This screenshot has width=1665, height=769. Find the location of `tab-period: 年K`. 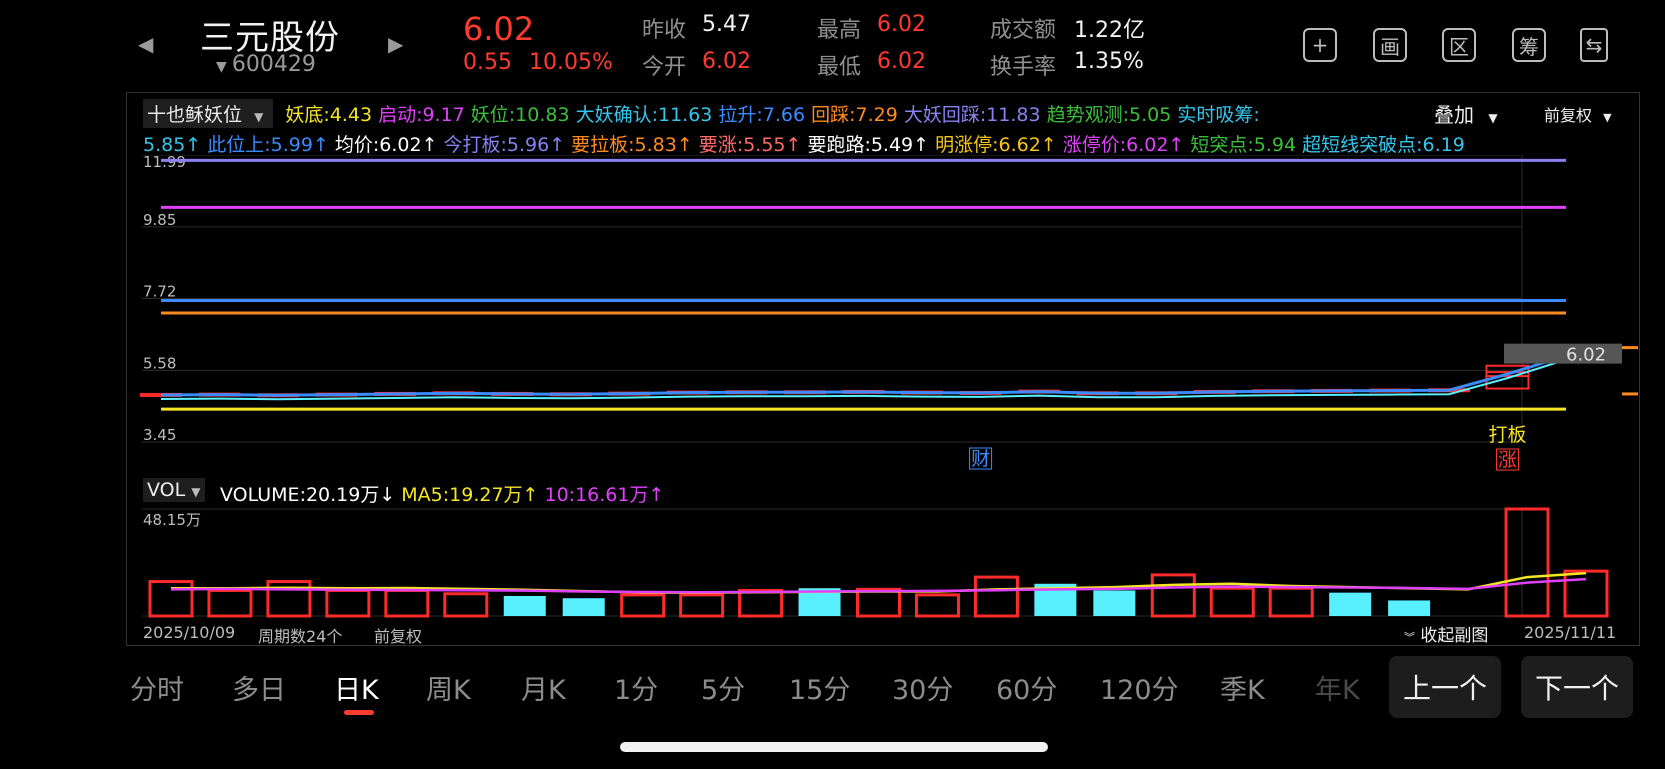

tab-period: 年K is located at coordinates (1337, 687).